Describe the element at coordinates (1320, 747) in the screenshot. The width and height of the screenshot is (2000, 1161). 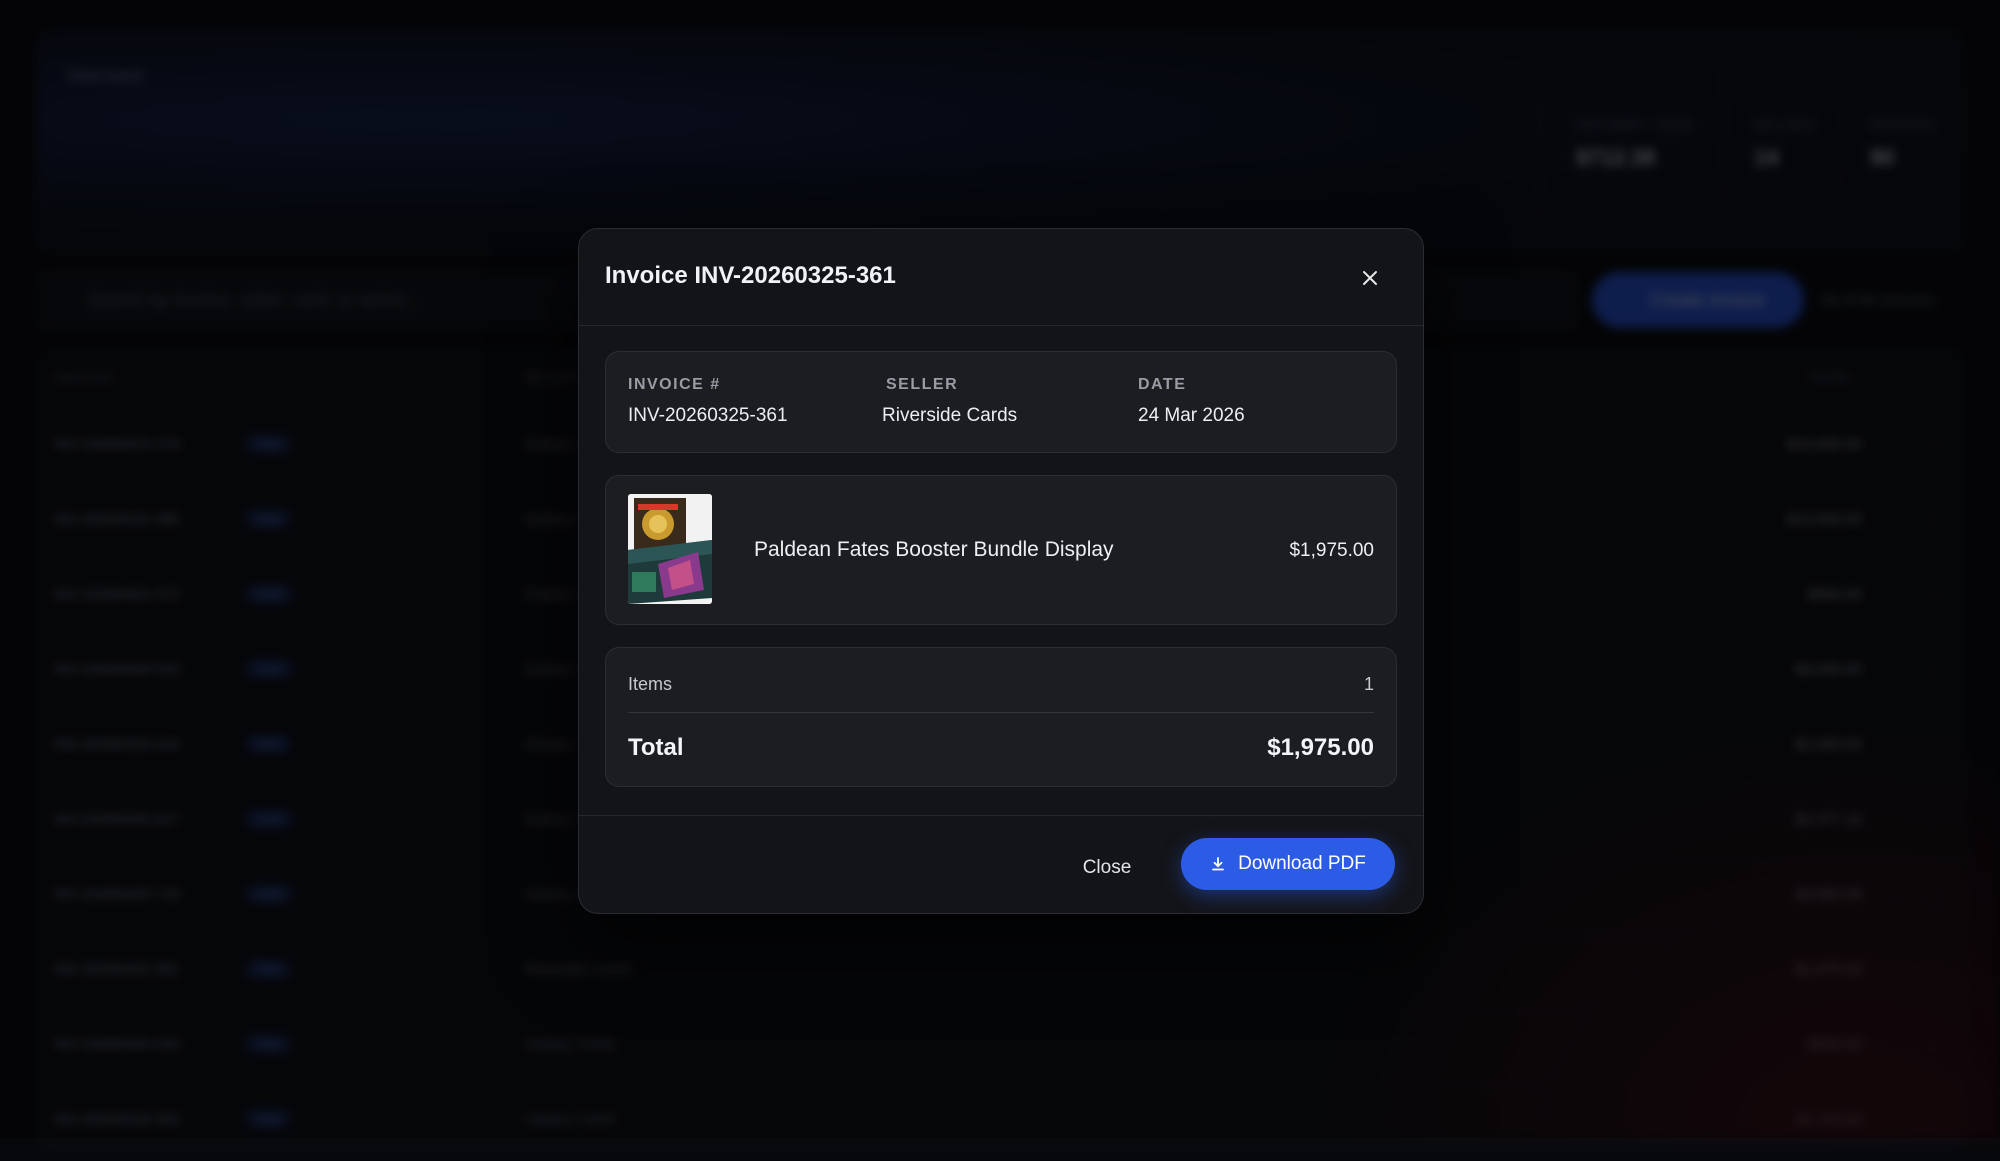
I see `summary-total-value: $1,975.00` at that location.